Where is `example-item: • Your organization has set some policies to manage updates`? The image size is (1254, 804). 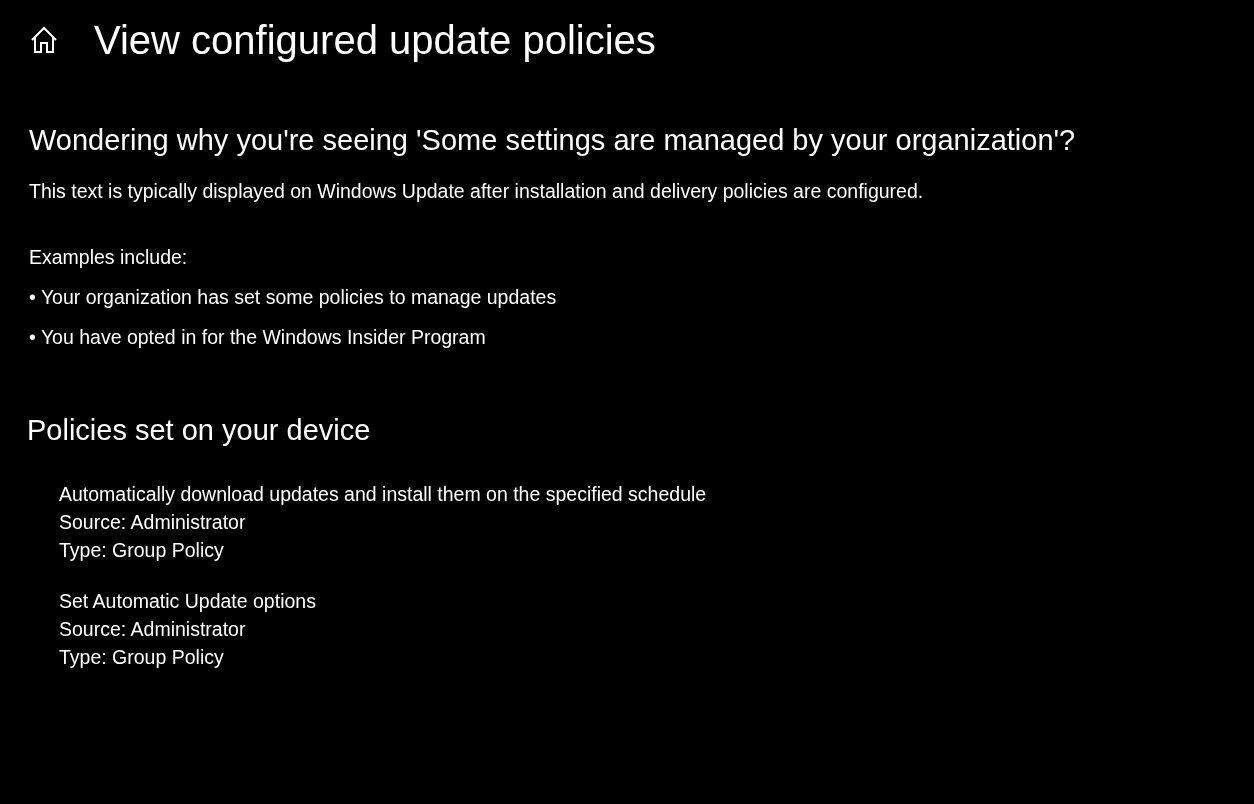
example-item: • Your organization has set some policies to manage updates is located at coordinates (293, 297).